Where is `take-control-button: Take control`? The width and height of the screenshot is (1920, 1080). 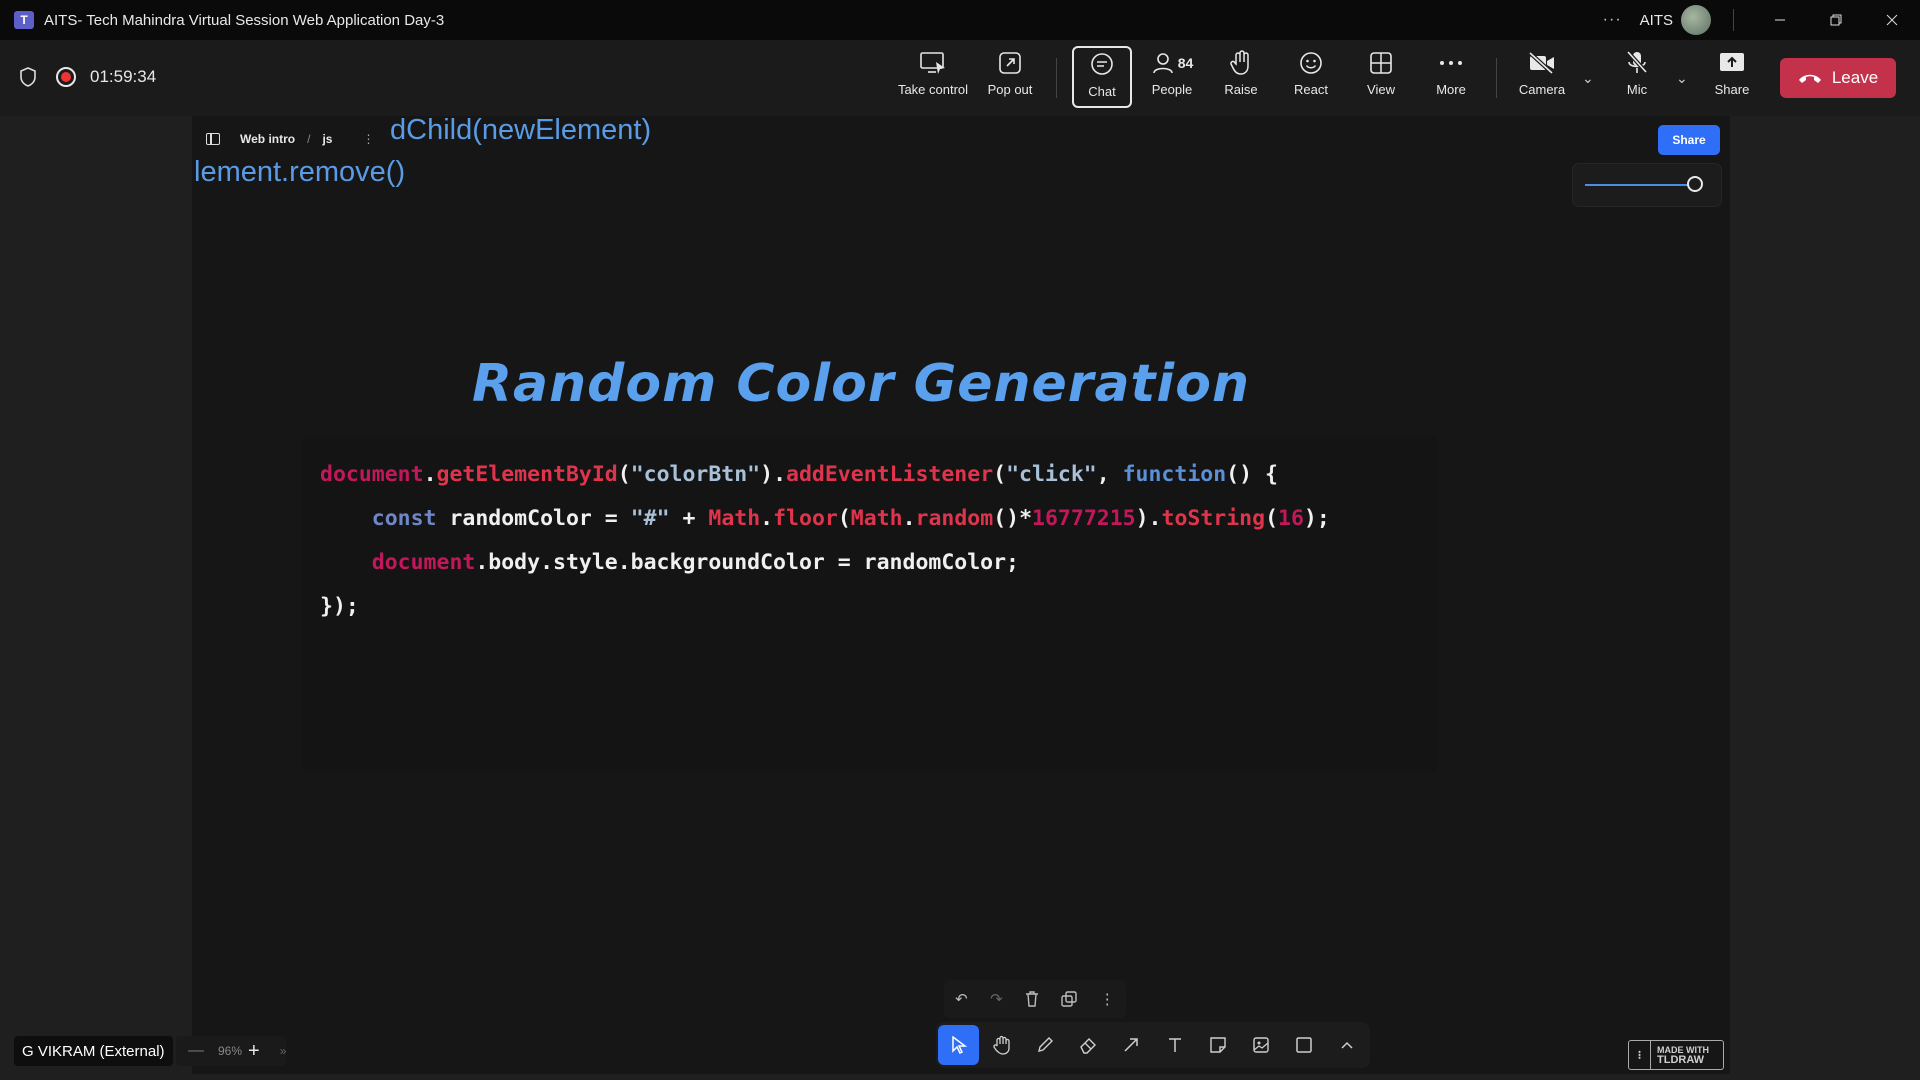
take-control-button: Take control is located at coordinates (933, 77).